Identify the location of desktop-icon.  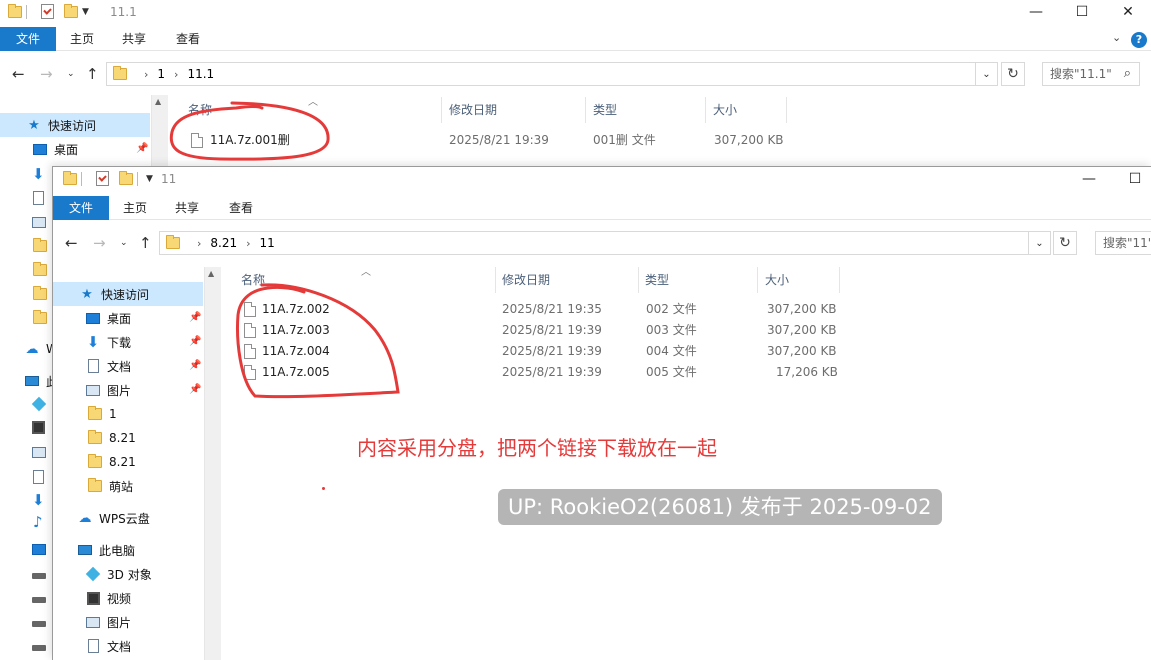
(39, 549).